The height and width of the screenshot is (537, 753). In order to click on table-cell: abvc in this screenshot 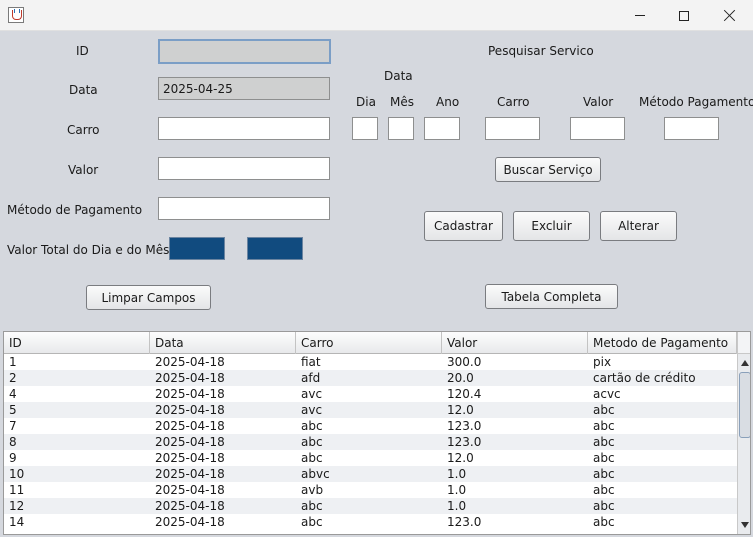, I will do `click(315, 474)`.